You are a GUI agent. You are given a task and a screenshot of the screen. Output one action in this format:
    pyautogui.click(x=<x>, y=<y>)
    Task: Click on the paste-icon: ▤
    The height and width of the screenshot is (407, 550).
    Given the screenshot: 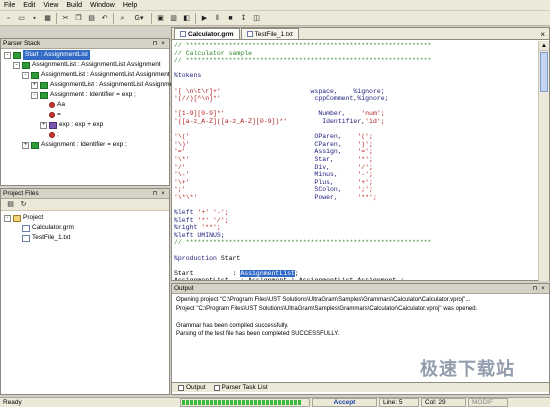 What is the action you would take?
    pyautogui.click(x=91, y=18)
    